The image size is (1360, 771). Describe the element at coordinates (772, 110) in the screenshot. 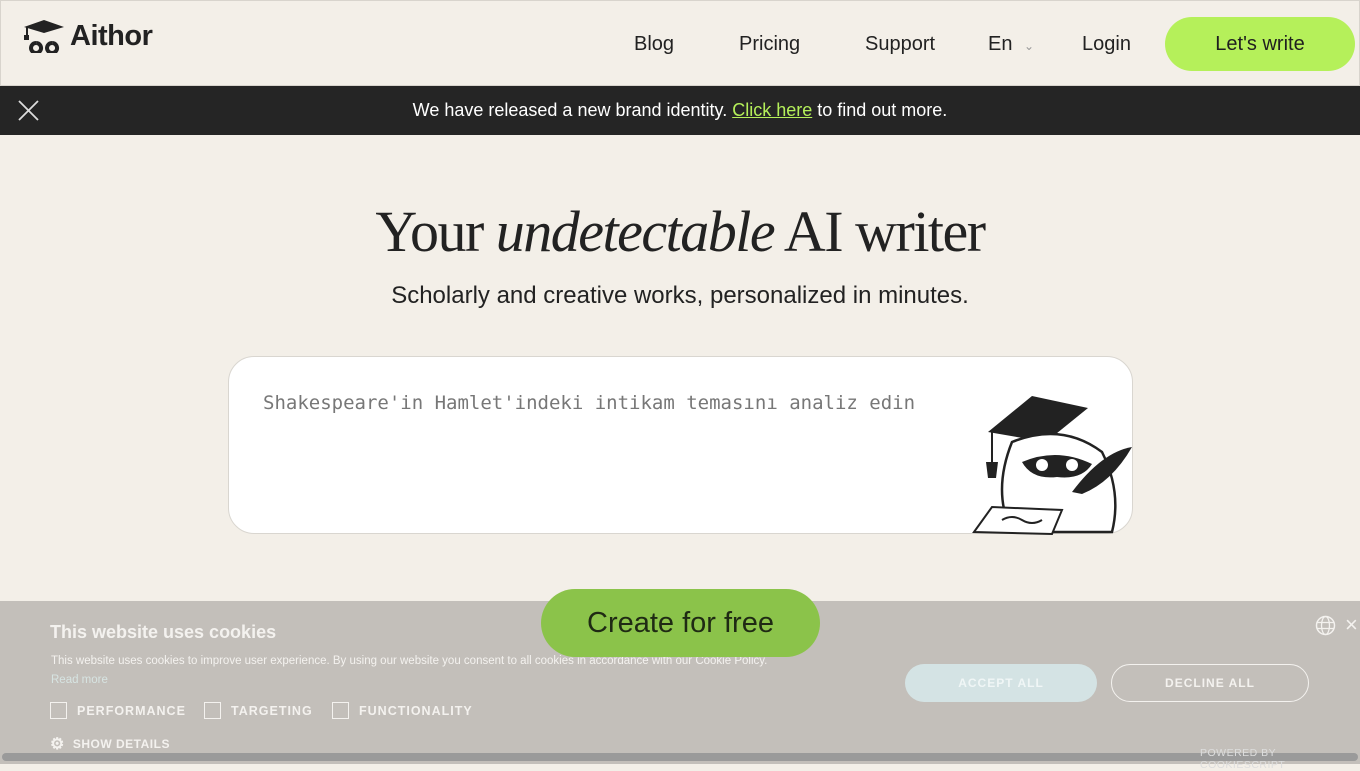

I see `banner-link: Click here` at that location.